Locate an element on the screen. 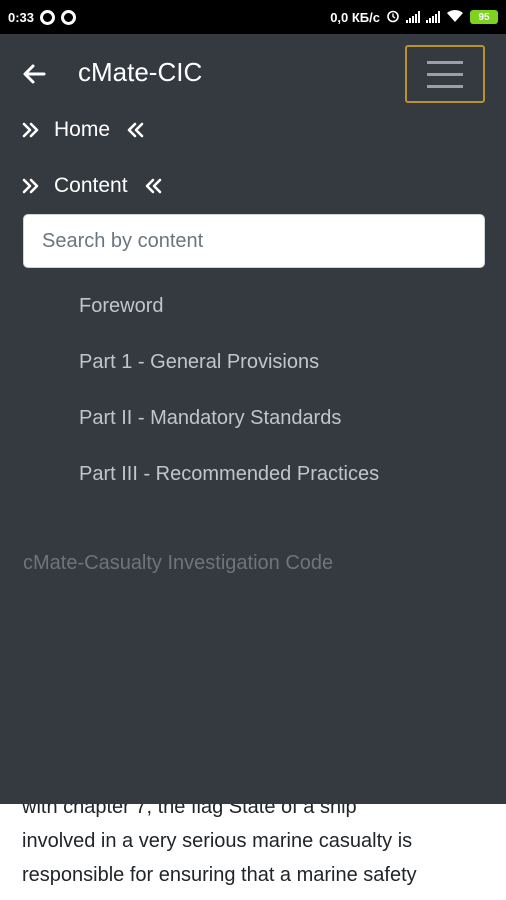  content-item-part-2: Part II - Mandatory Standards is located at coordinates (229, 418).